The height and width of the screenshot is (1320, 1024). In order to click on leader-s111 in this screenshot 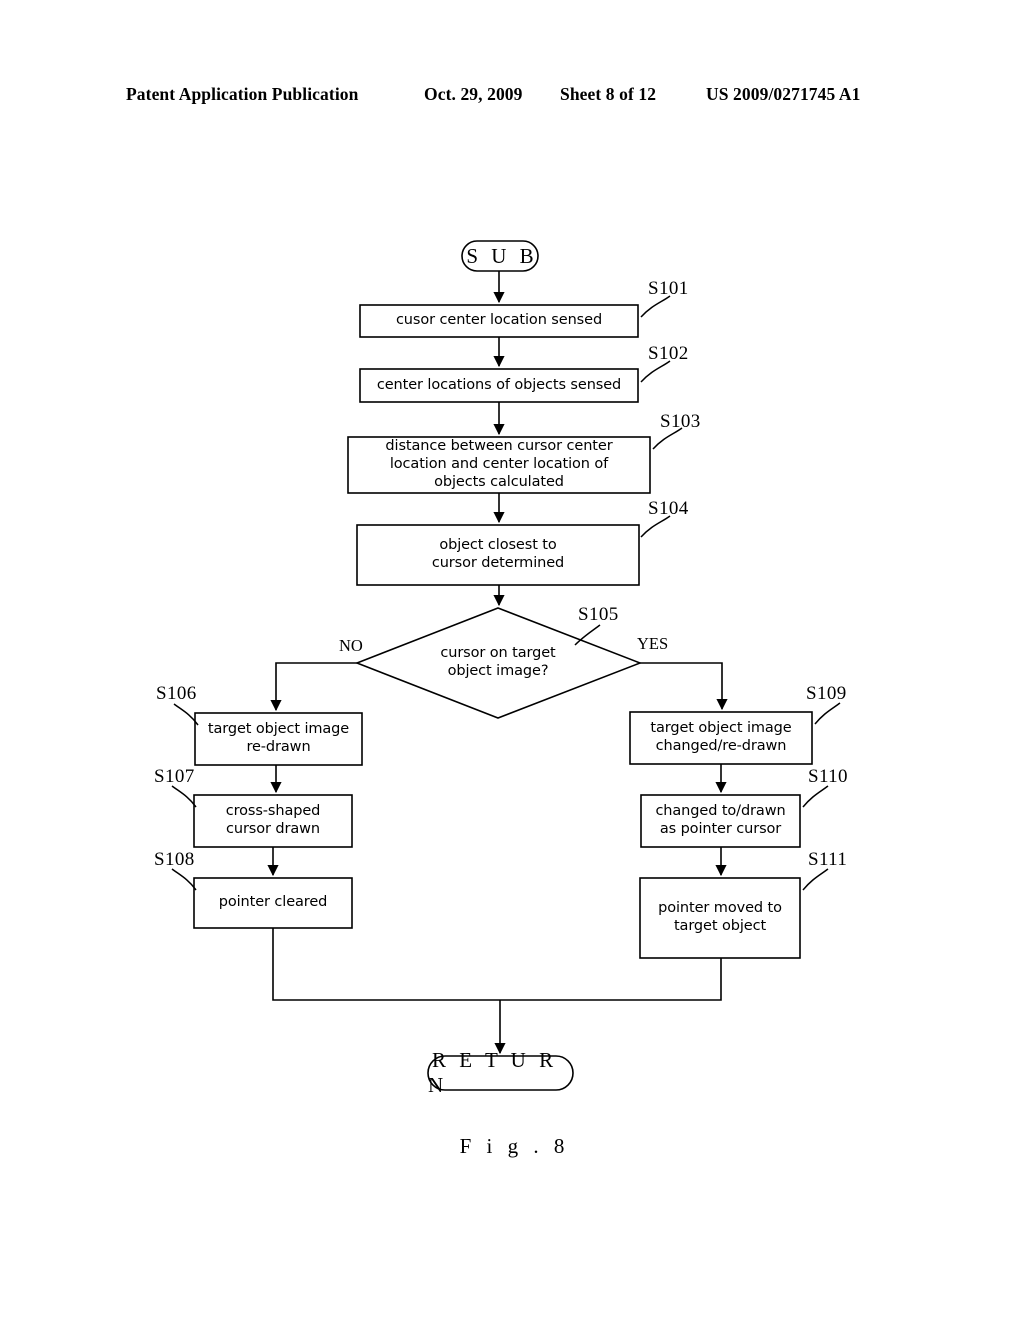, I will do `click(815, 879)`.